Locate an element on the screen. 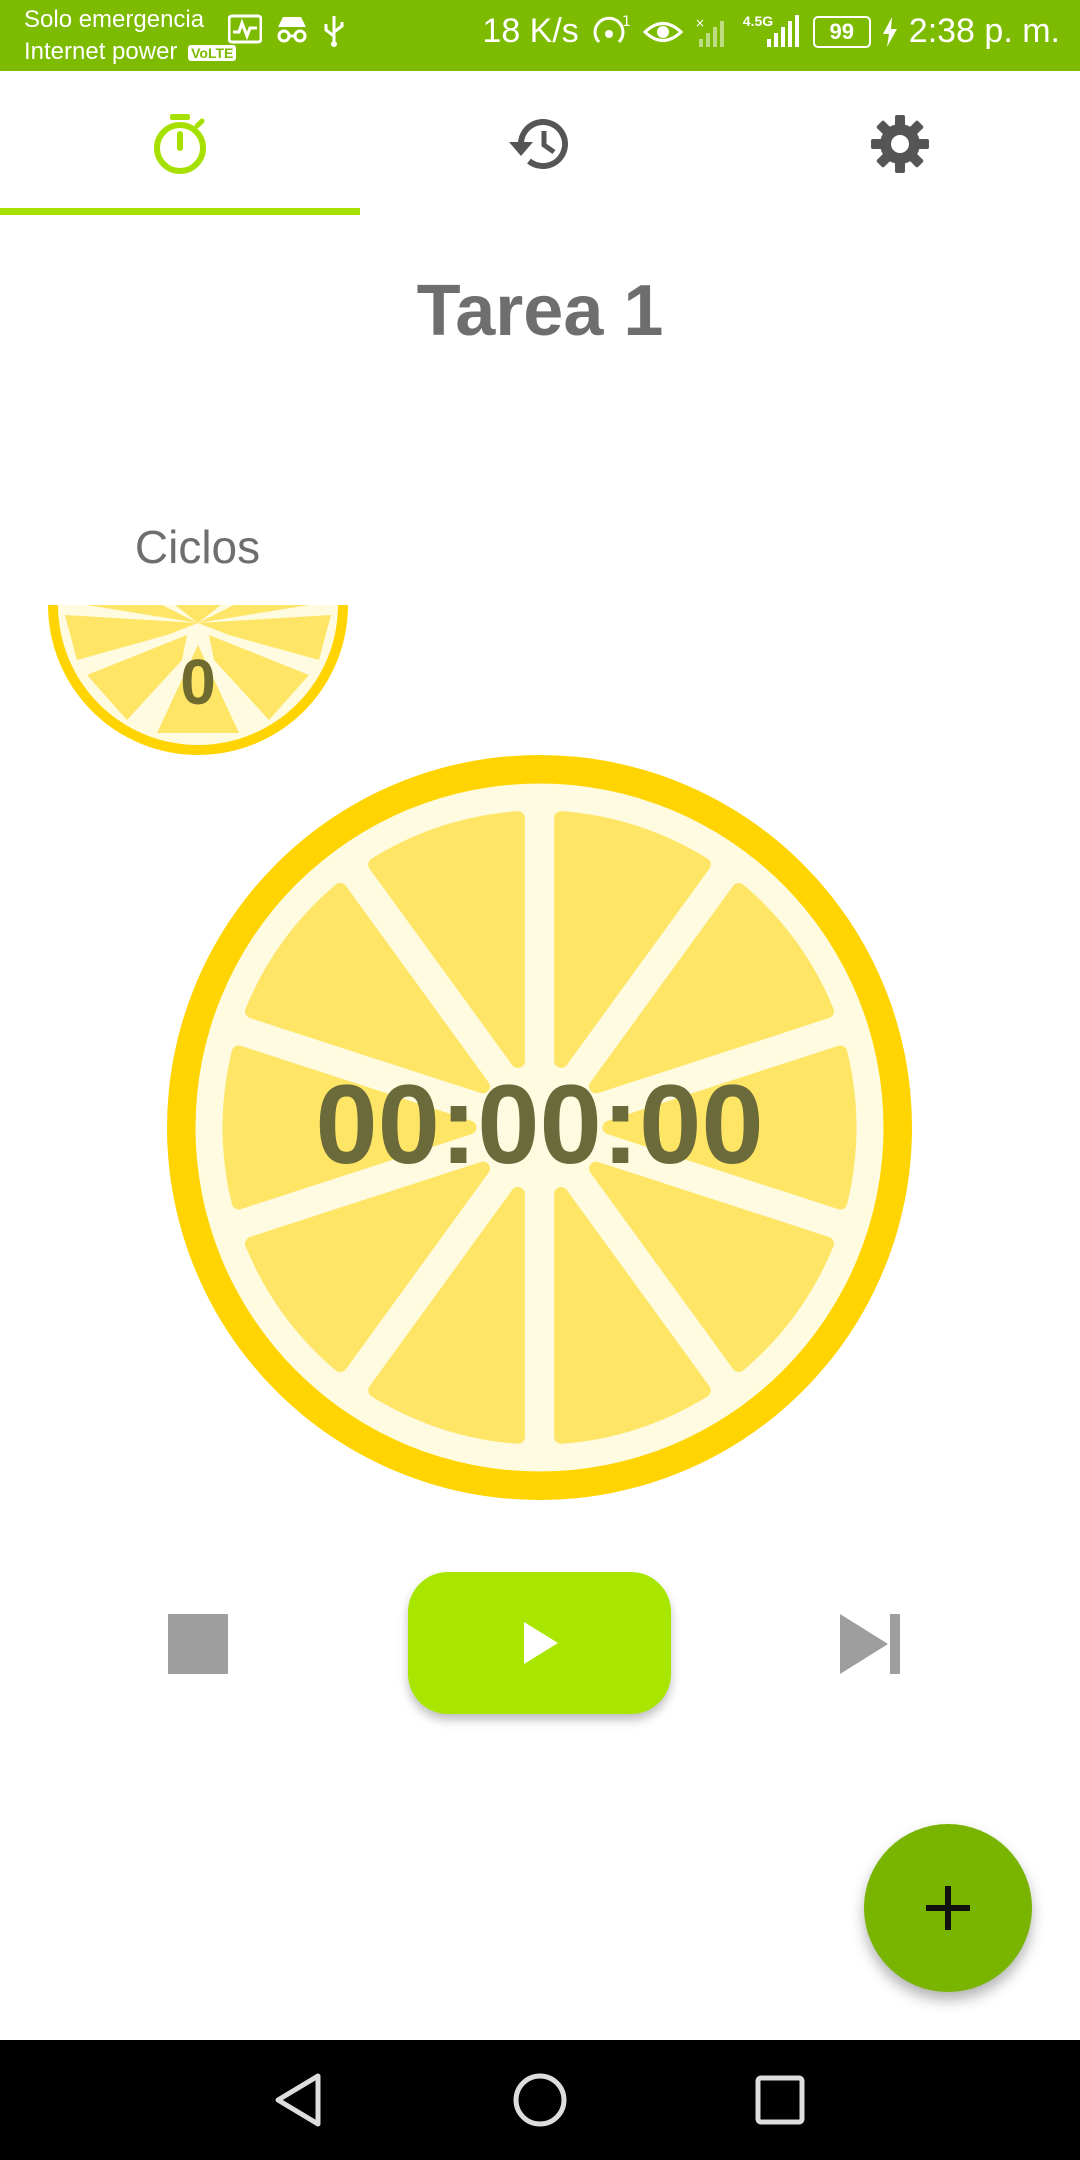 This screenshot has width=1080, height=2160. charging-icon is located at coordinates (889, 31).